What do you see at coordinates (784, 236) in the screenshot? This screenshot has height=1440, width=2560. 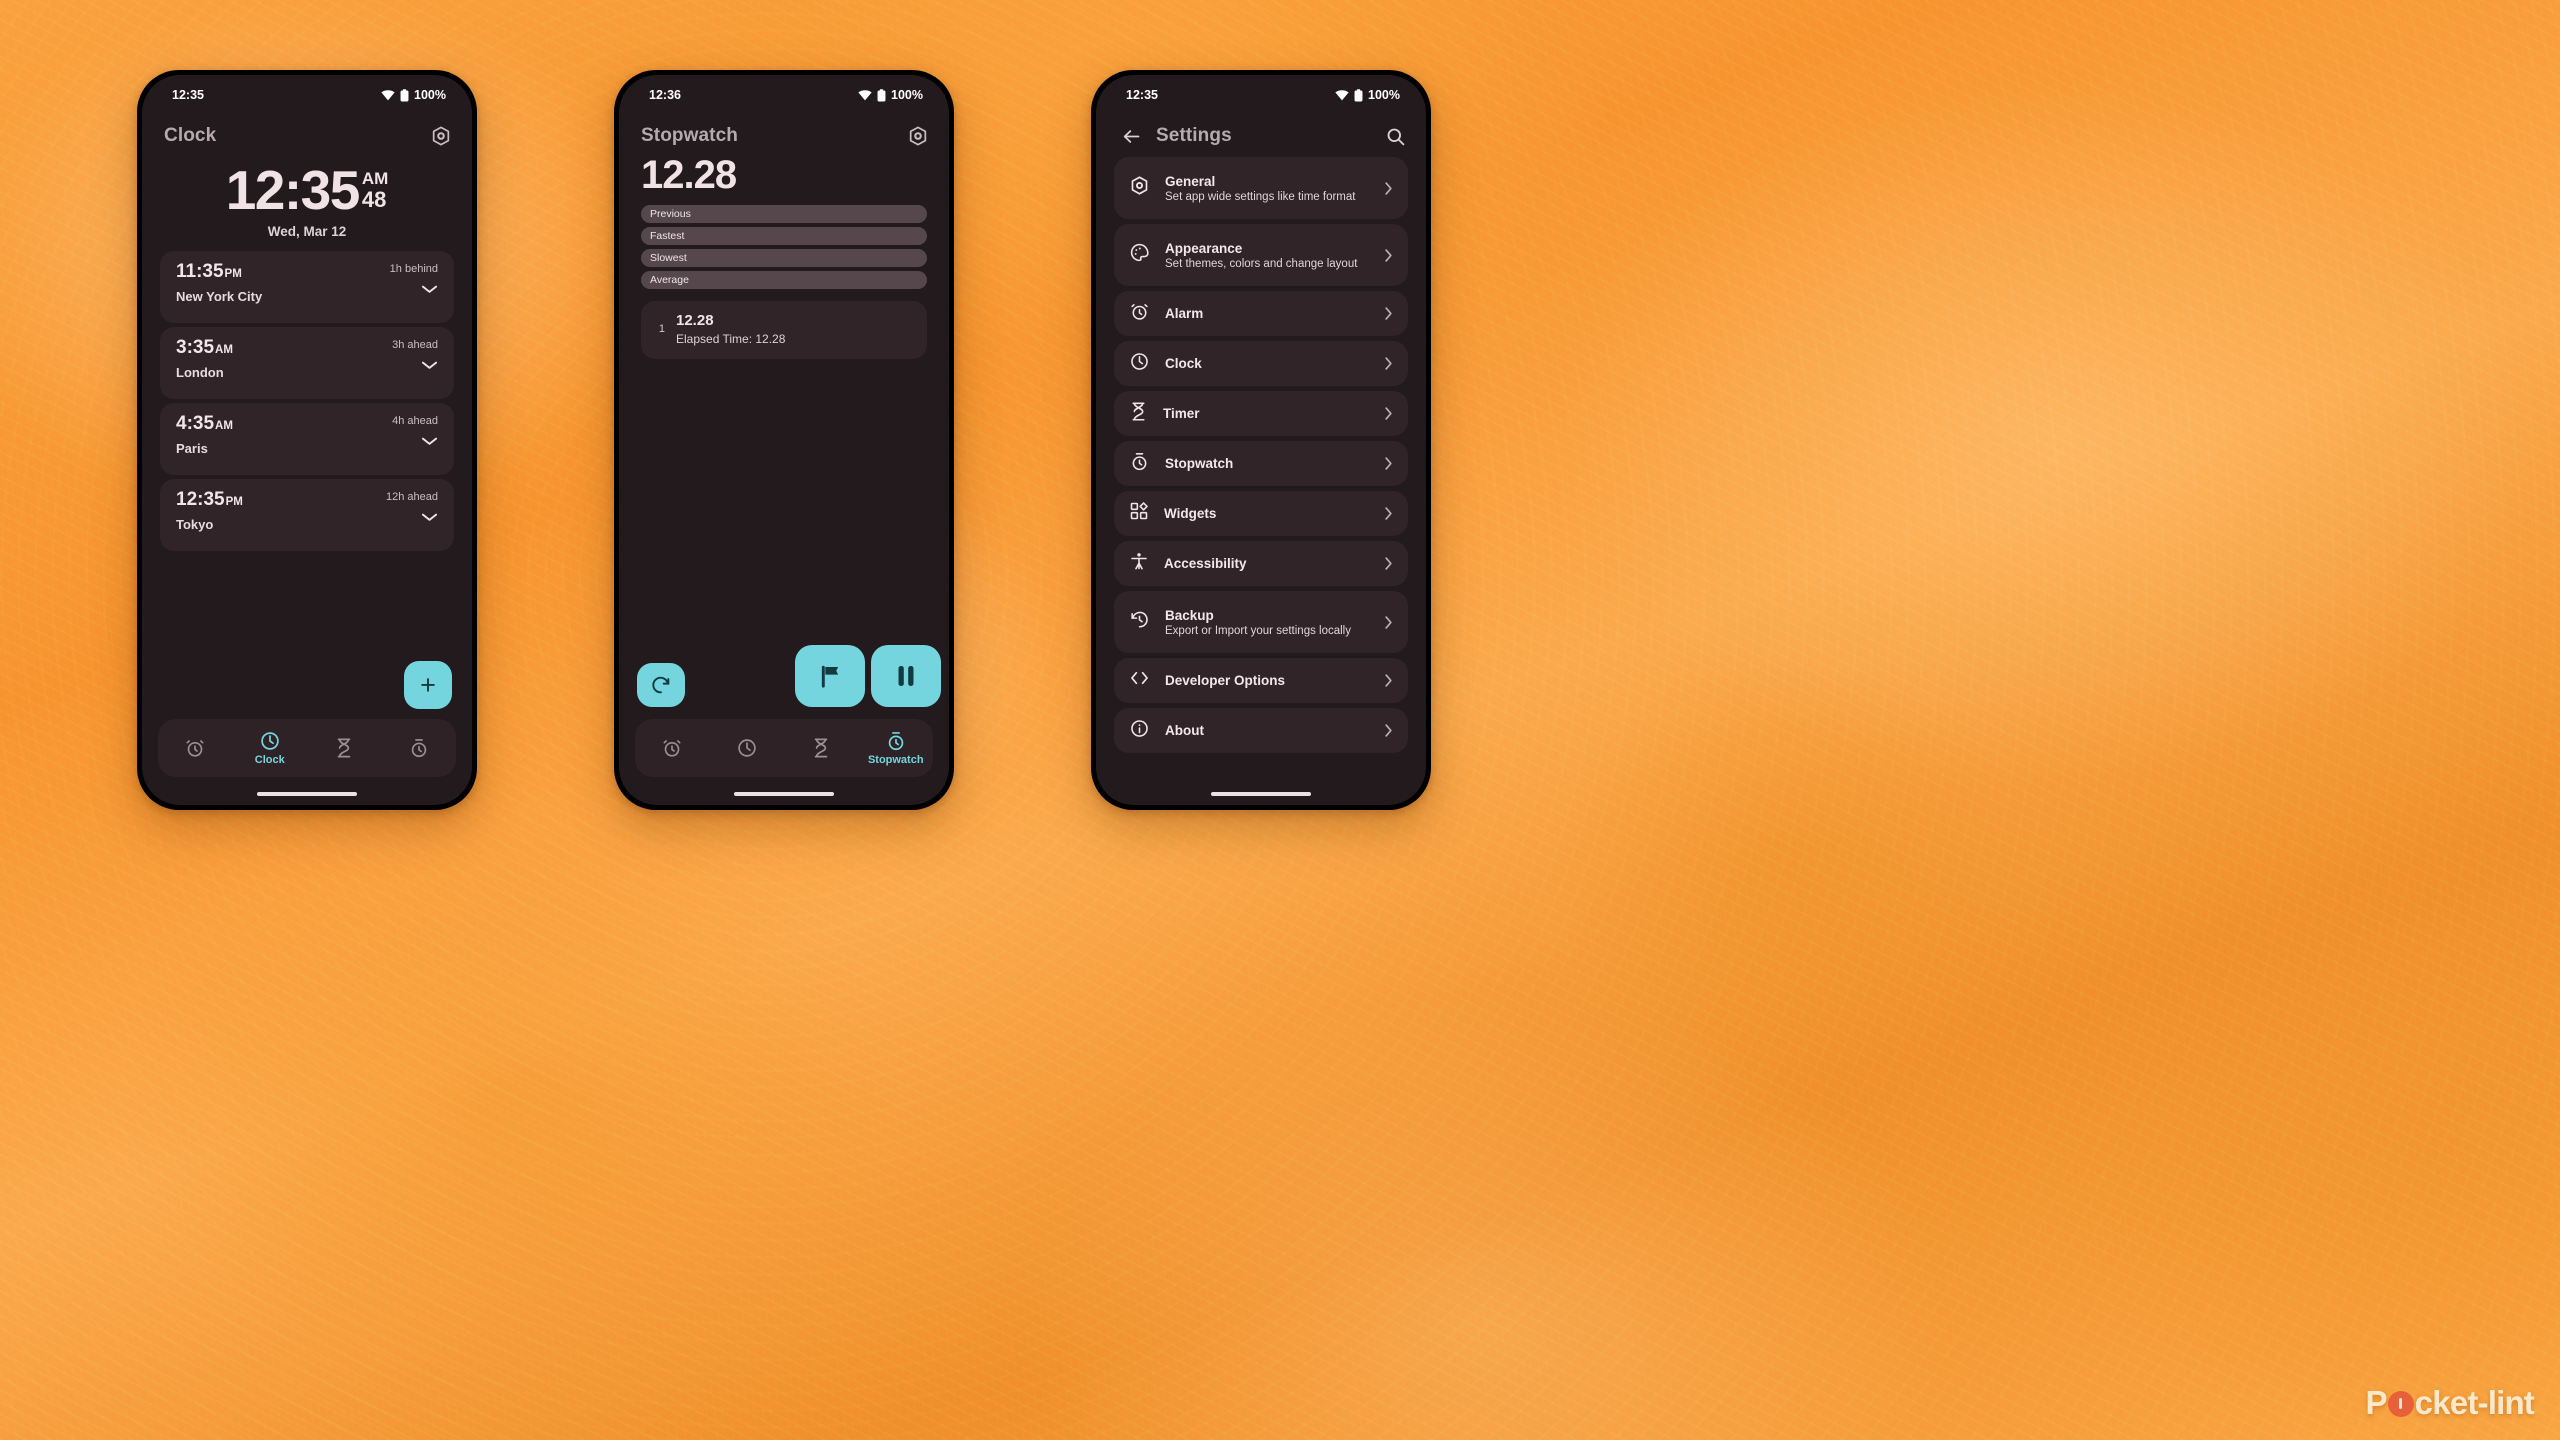 I see `stat-bar: Fastest` at bounding box center [784, 236].